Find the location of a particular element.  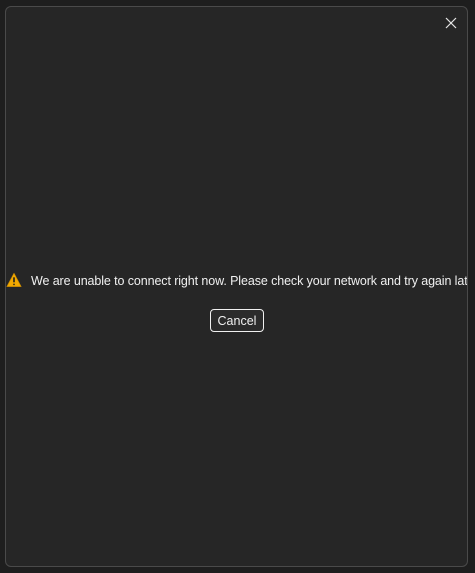

close-icon is located at coordinates (451, 23).